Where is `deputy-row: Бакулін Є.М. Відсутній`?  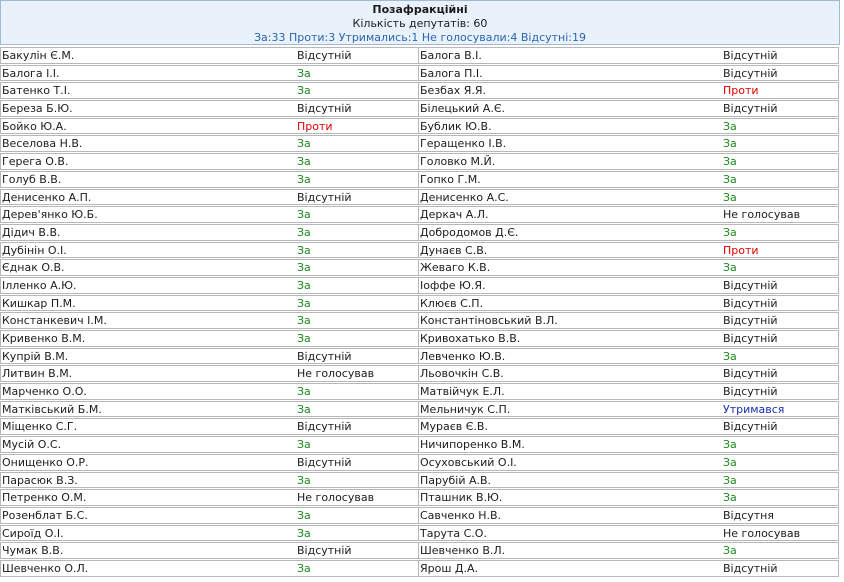
deputy-row: Бакулін Є.М. Відсутній is located at coordinates (210, 55).